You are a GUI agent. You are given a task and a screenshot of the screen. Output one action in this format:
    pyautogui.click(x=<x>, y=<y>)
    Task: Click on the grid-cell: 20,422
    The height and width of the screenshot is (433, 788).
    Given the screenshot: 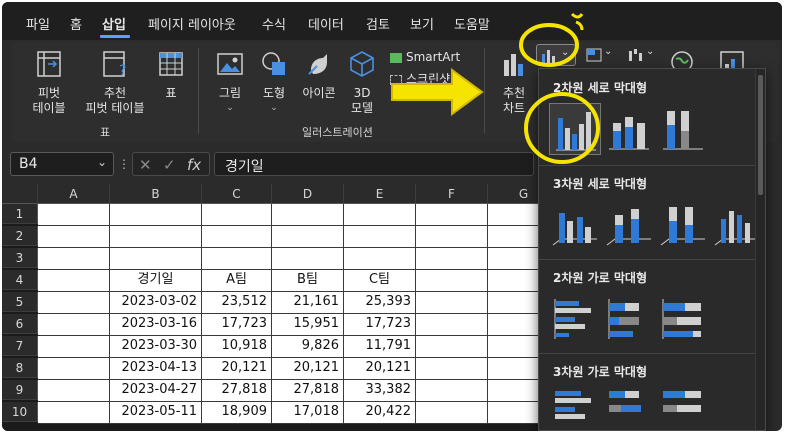 What is the action you would take?
    pyautogui.click(x=380, y=413)
    